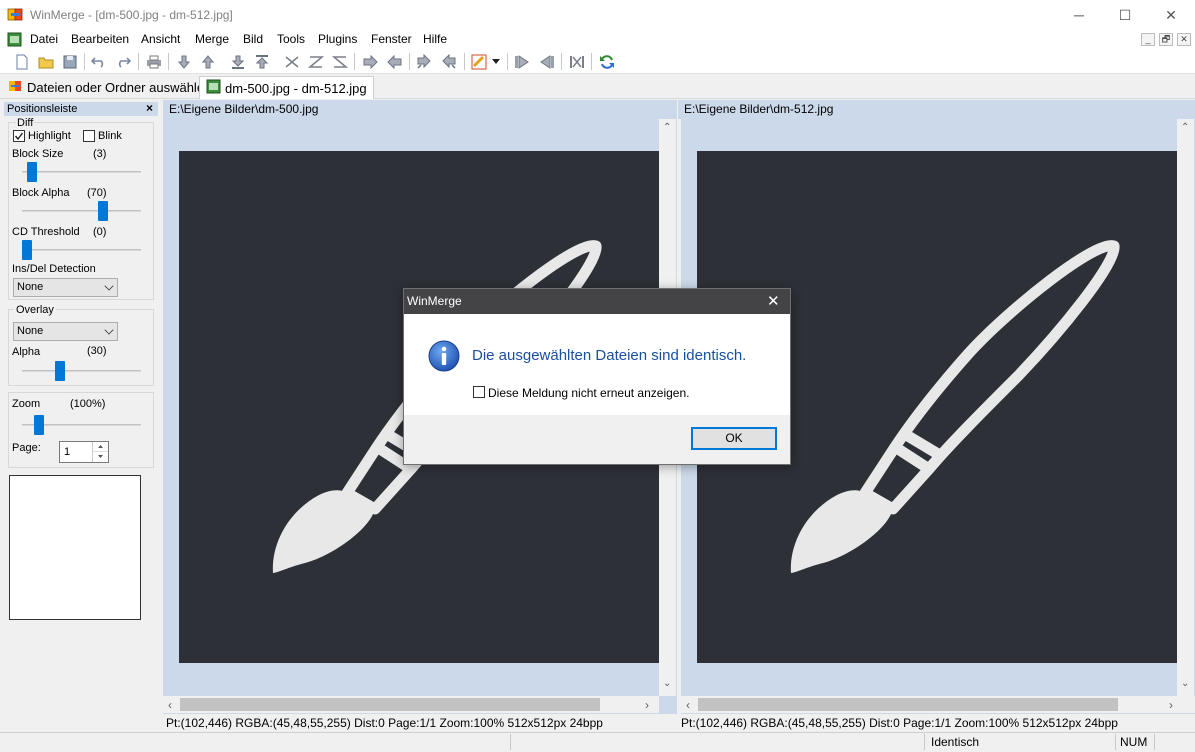 Image resolution: width=1195 pixels, height=752 pixels. I want to click on menu-datei: Datei, so click(44, 39).